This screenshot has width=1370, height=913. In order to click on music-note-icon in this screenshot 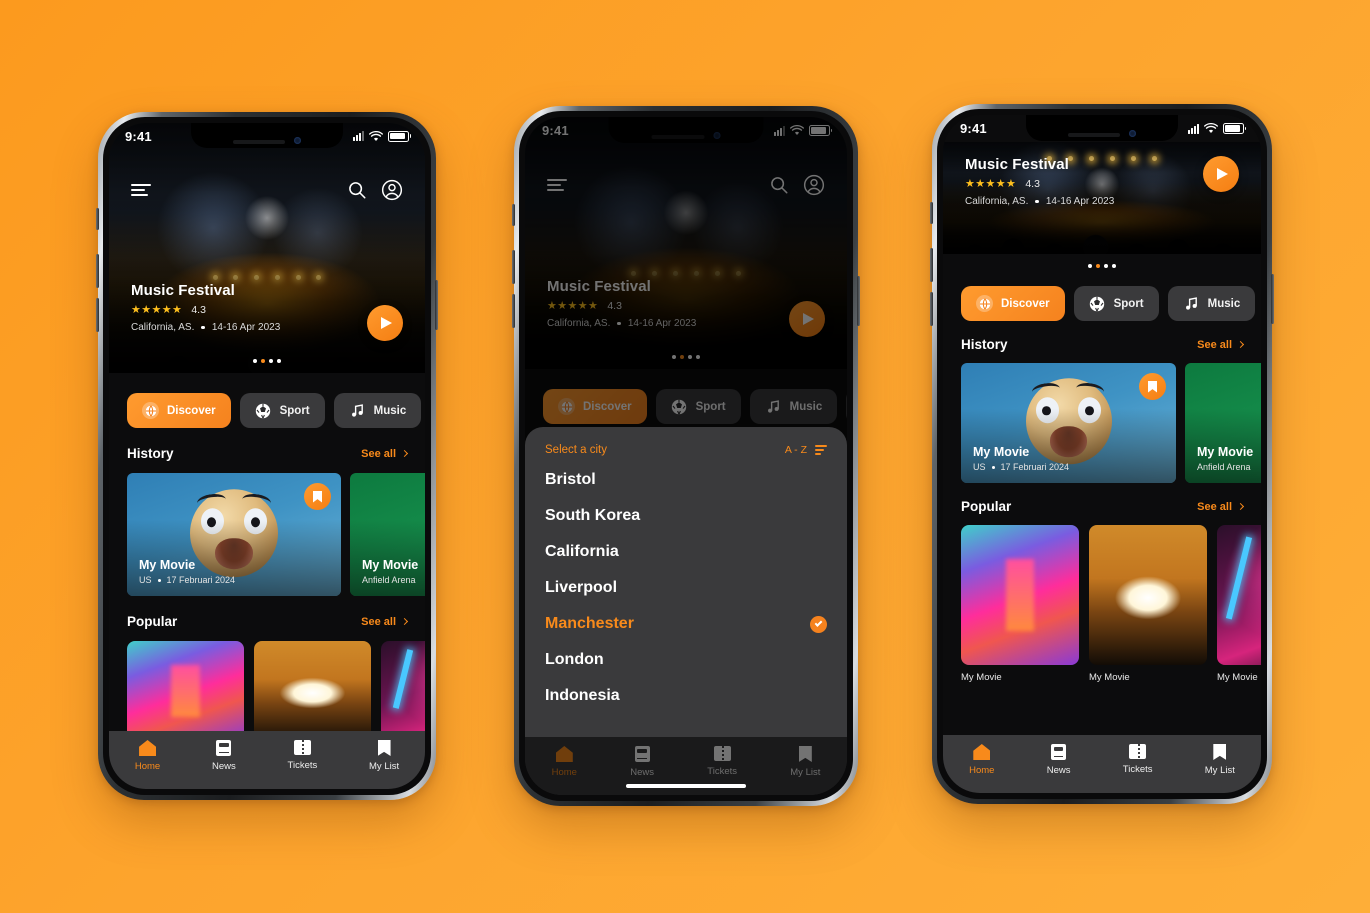, I will do `click(1191, 303)`.